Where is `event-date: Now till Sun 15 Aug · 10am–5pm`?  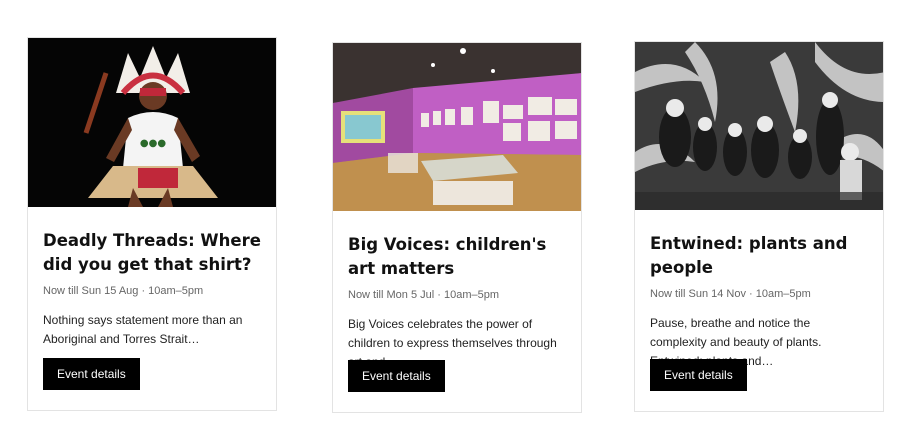
event-date: Now till Sun 15 Aug · 10am–5pm is located at coordinates (123, 291).